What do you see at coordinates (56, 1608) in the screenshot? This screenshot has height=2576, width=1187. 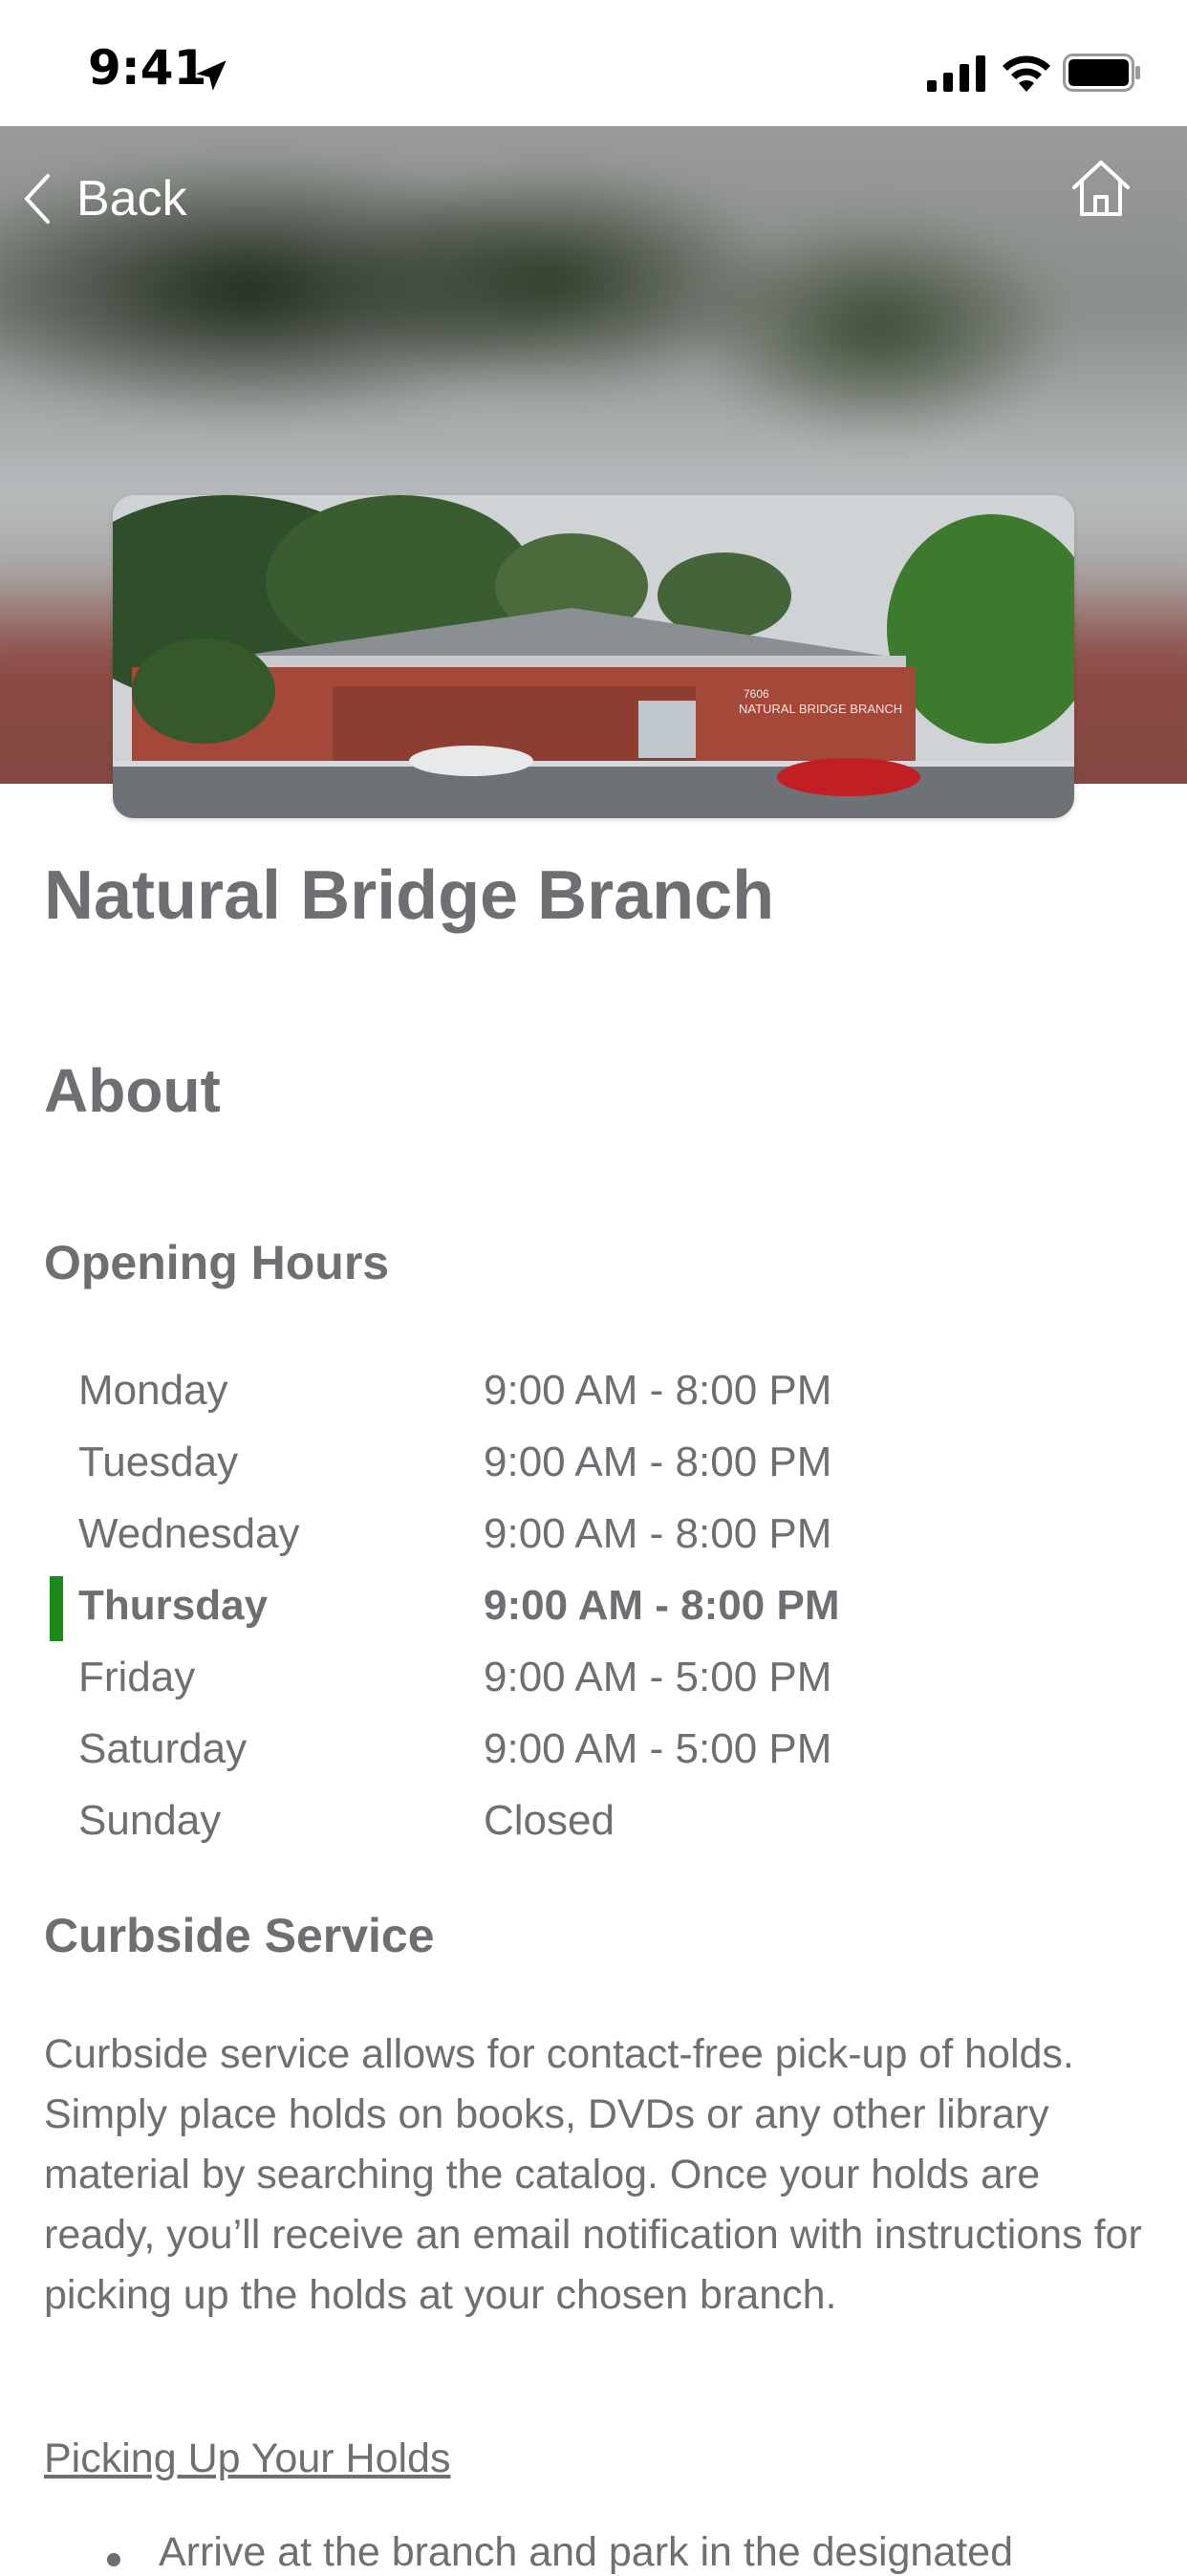 I see `today-indicator` at bounding box center [56, 1608].